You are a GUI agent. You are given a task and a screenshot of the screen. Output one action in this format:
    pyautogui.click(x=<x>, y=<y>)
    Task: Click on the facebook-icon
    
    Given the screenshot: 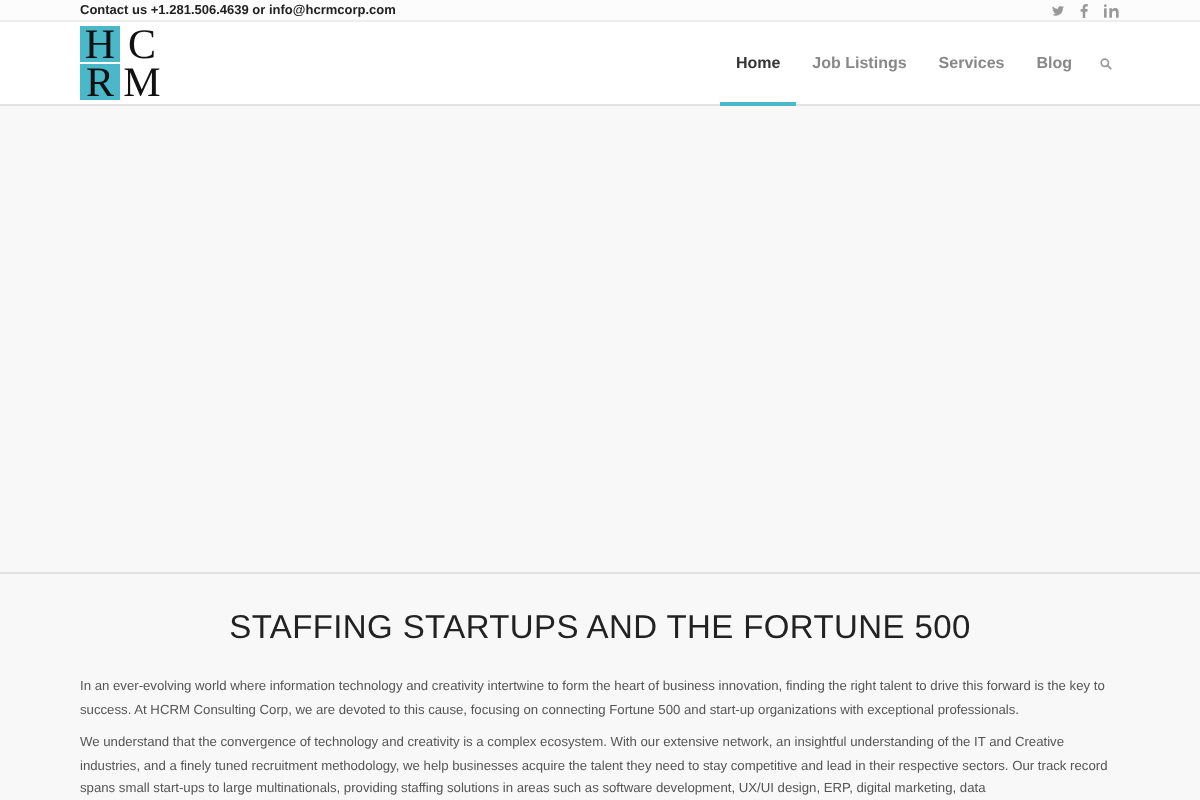 What is the action you would take?
    pyautogui.click(x=1084, y=10)
    